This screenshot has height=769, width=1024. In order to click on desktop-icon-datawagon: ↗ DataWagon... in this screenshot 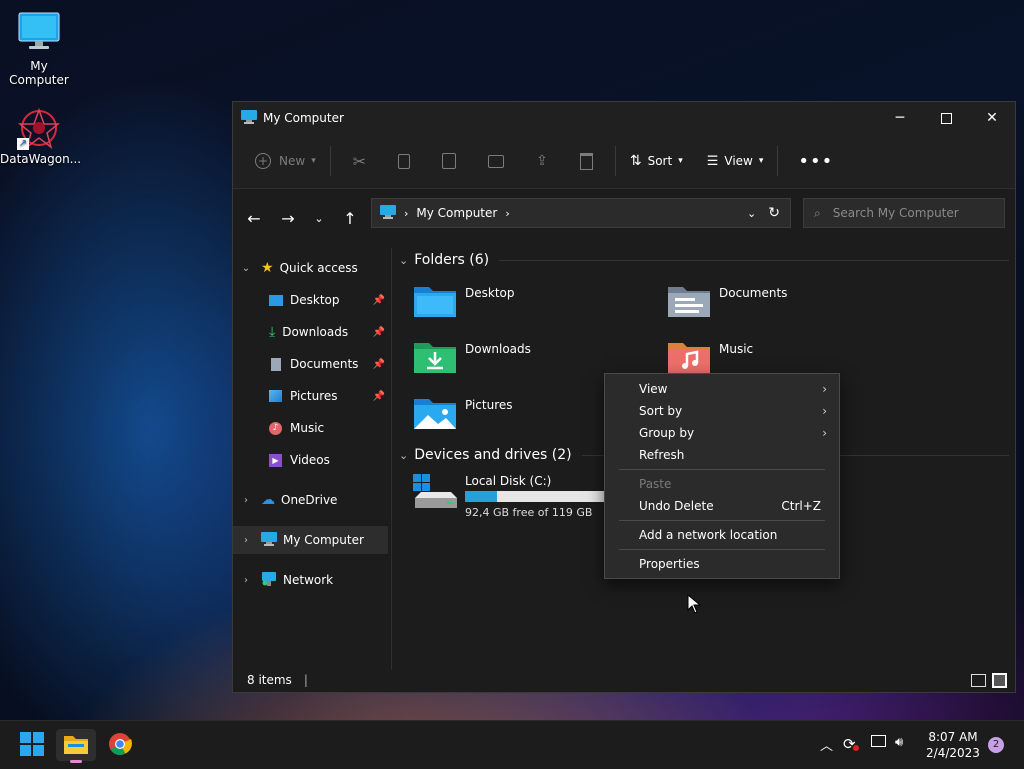, I will do `click(40, 136)`.